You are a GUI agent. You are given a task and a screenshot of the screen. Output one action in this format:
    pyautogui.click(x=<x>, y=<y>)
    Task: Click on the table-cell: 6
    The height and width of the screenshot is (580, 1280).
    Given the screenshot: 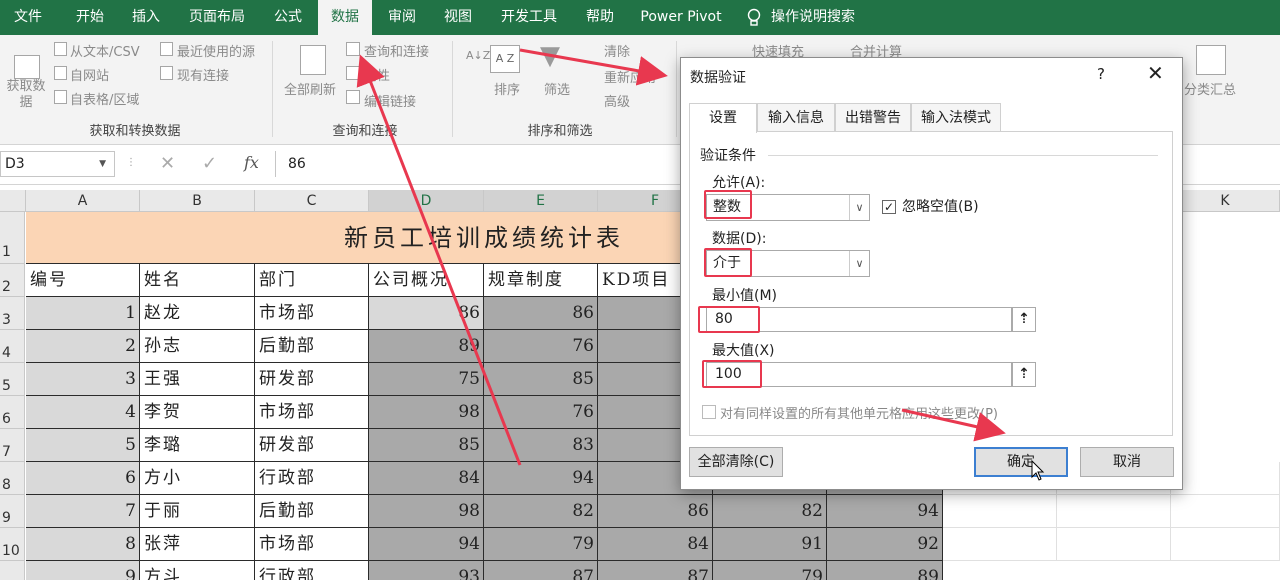 What is the action you would take?
    pyautogui.click(x=83, y=478)
    